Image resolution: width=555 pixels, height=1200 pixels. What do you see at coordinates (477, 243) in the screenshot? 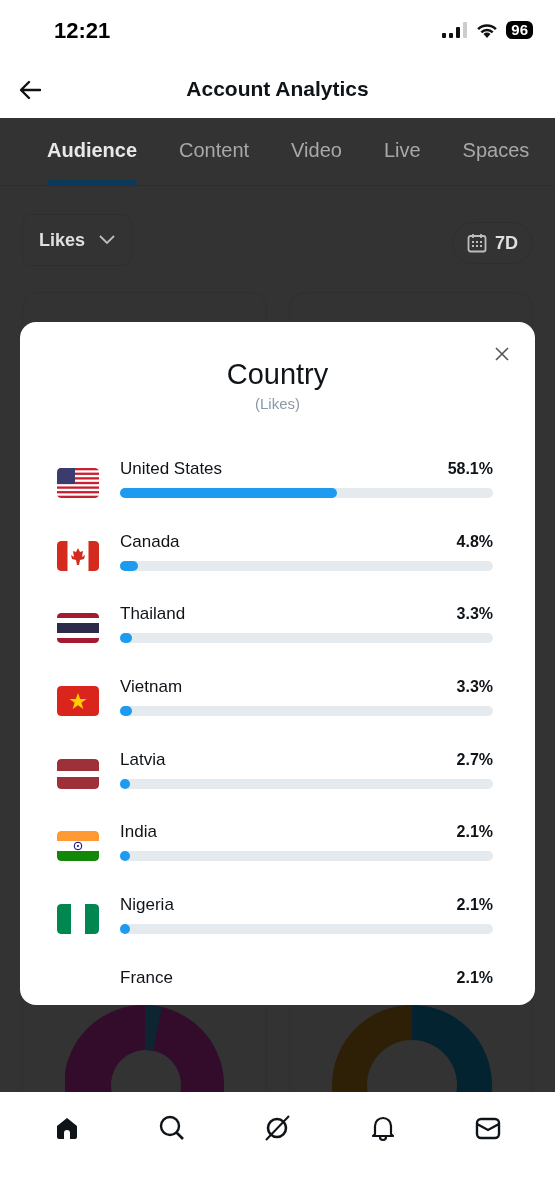
I see `calendar-icon` at bounding box center [477, 243].